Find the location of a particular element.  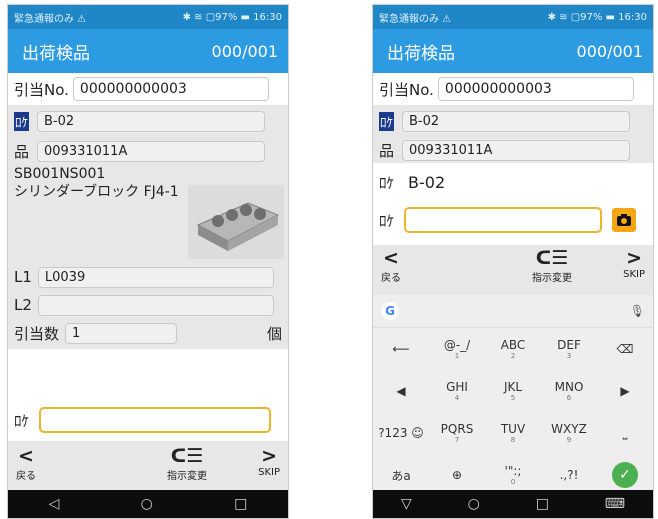

progress-count: 000/001 is located at coordinates (609, 51).